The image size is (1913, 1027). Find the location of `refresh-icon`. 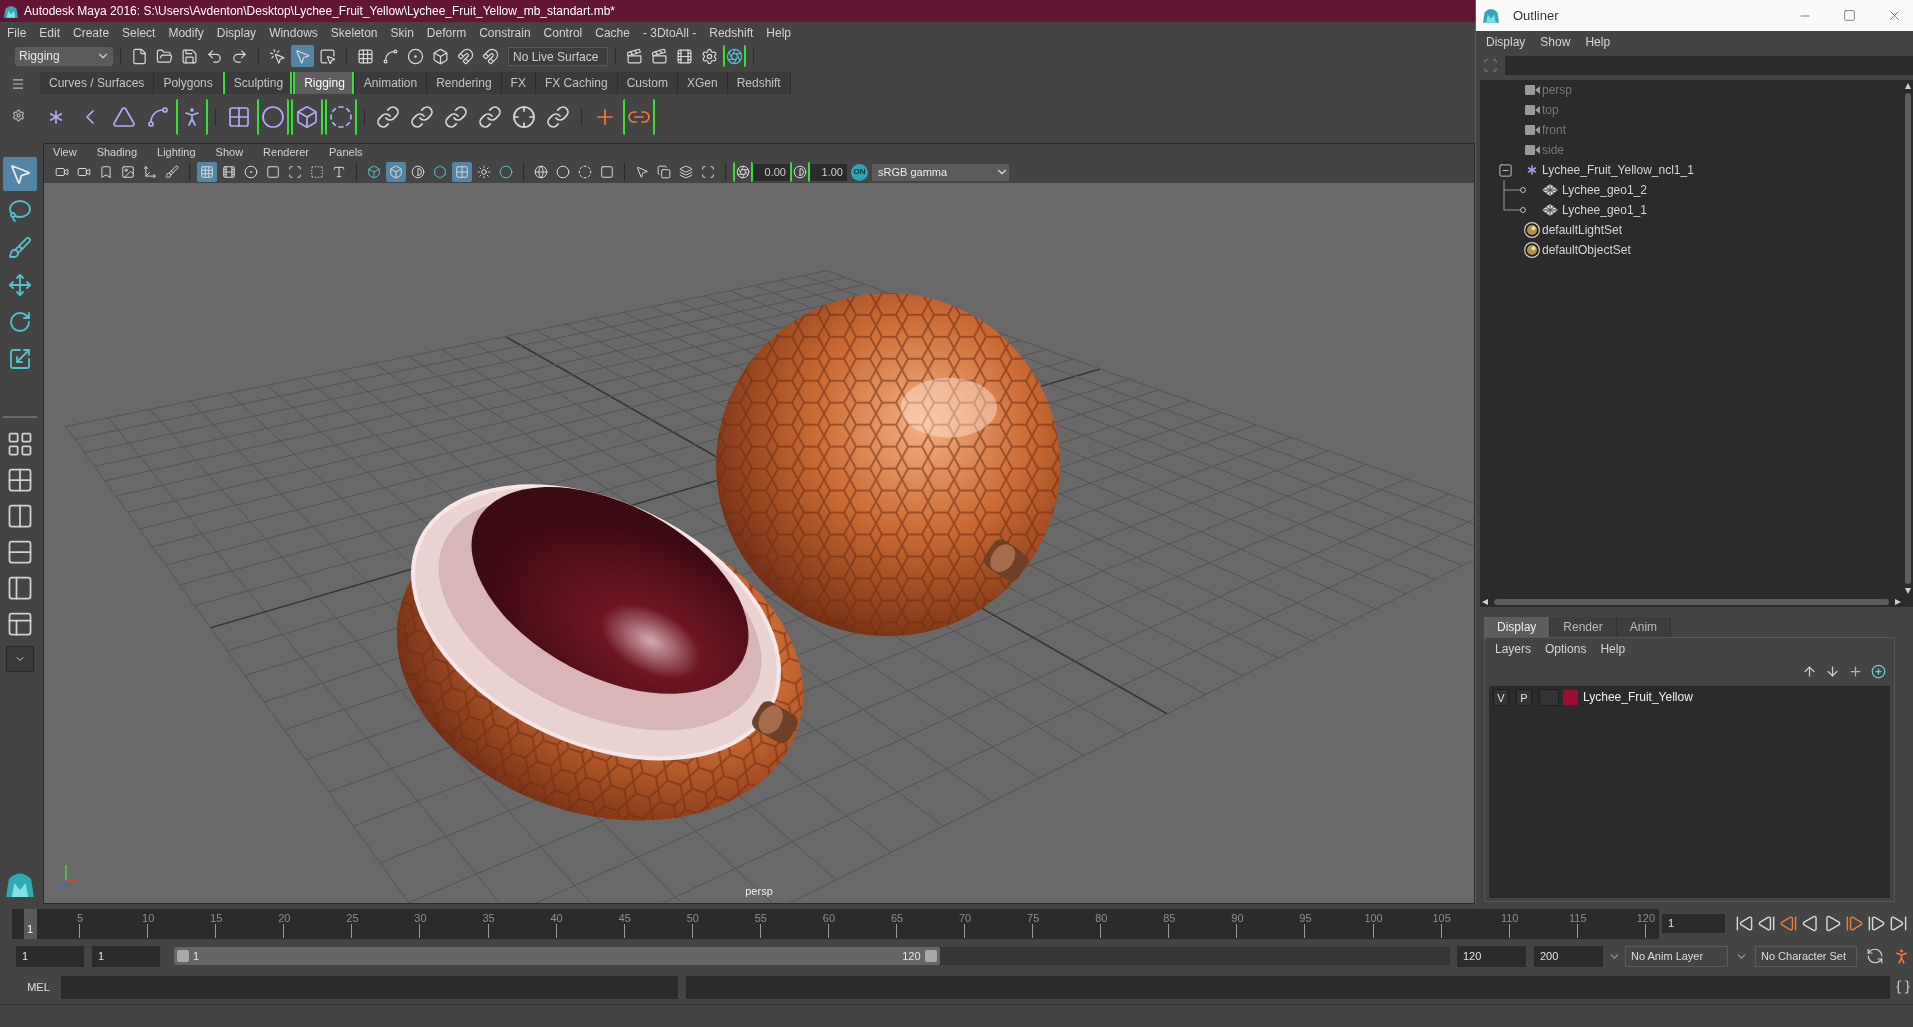

refresh-icon is located at coordinates (1875, 956).